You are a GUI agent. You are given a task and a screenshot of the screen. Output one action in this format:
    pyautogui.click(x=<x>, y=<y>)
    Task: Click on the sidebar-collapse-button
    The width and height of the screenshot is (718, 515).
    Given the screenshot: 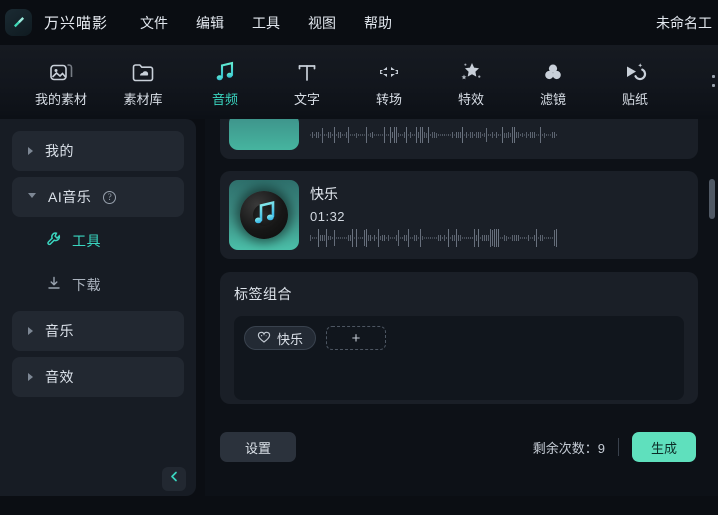 What is the action you would take?
    pyautogui.click(x=174, y=479)
    